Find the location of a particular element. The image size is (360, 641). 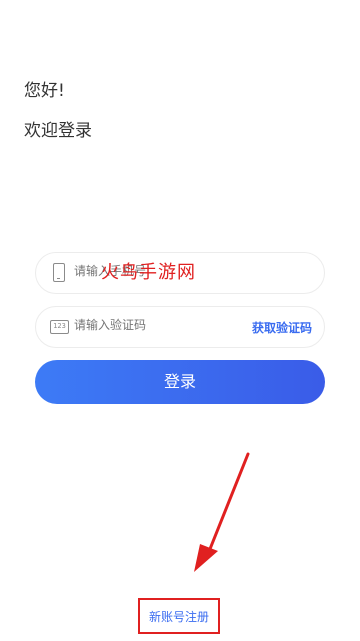

arrow-icon is located at coordinates (222, 512).